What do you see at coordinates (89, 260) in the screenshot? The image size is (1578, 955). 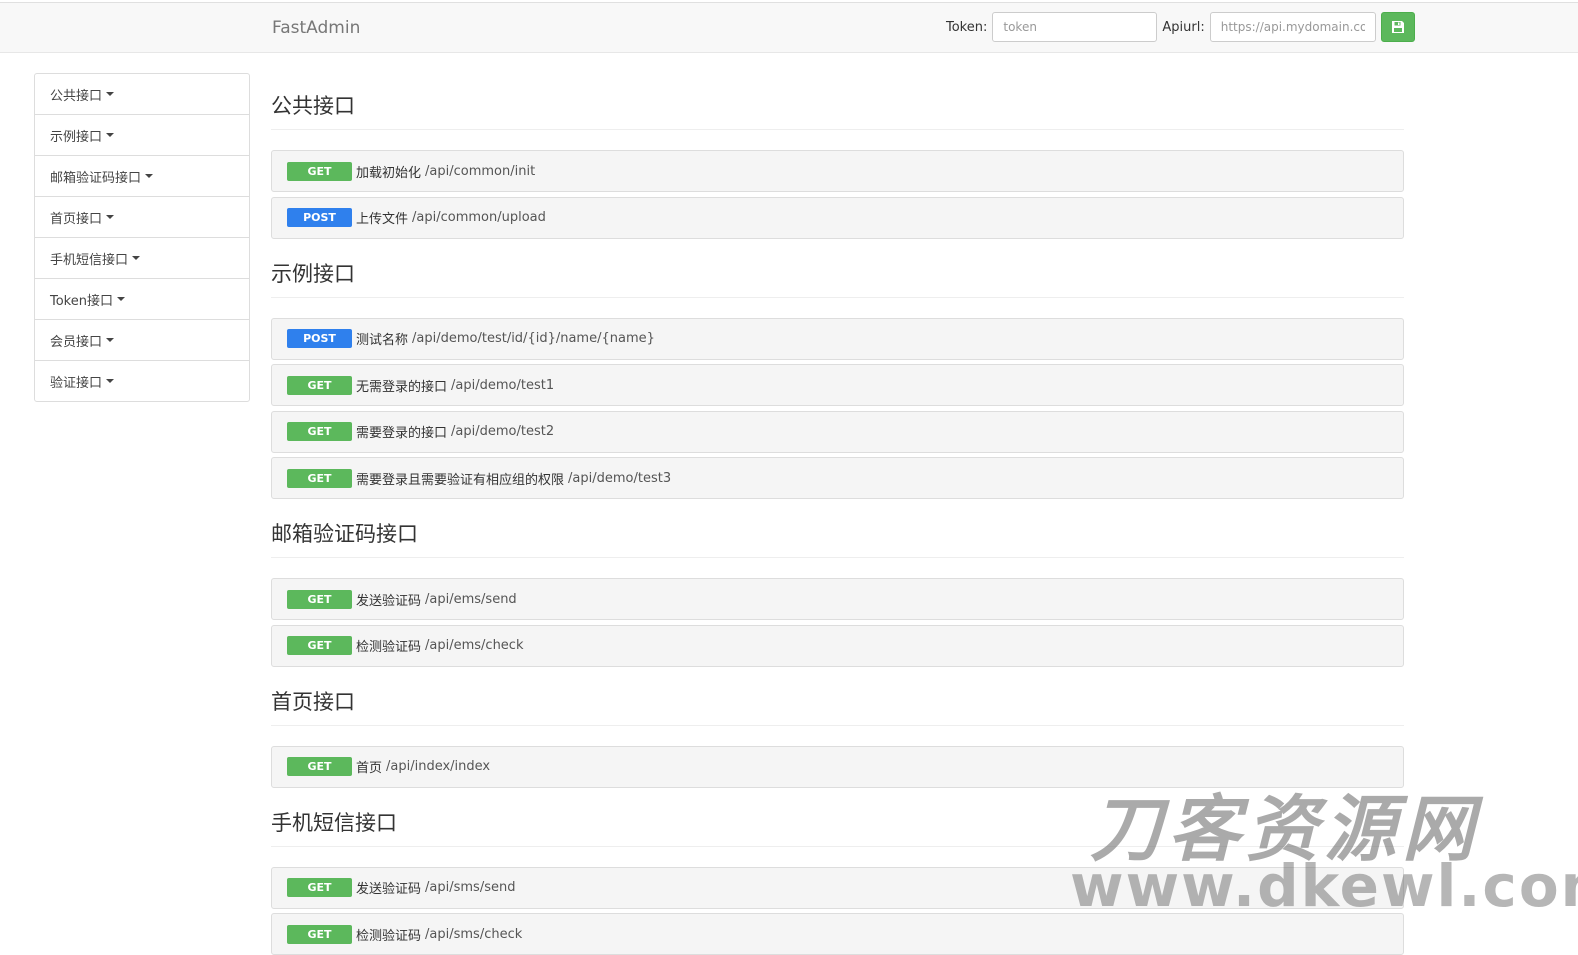 I see `sidebar-item-label: 手机短信接口` at bounding box center [89, 260].